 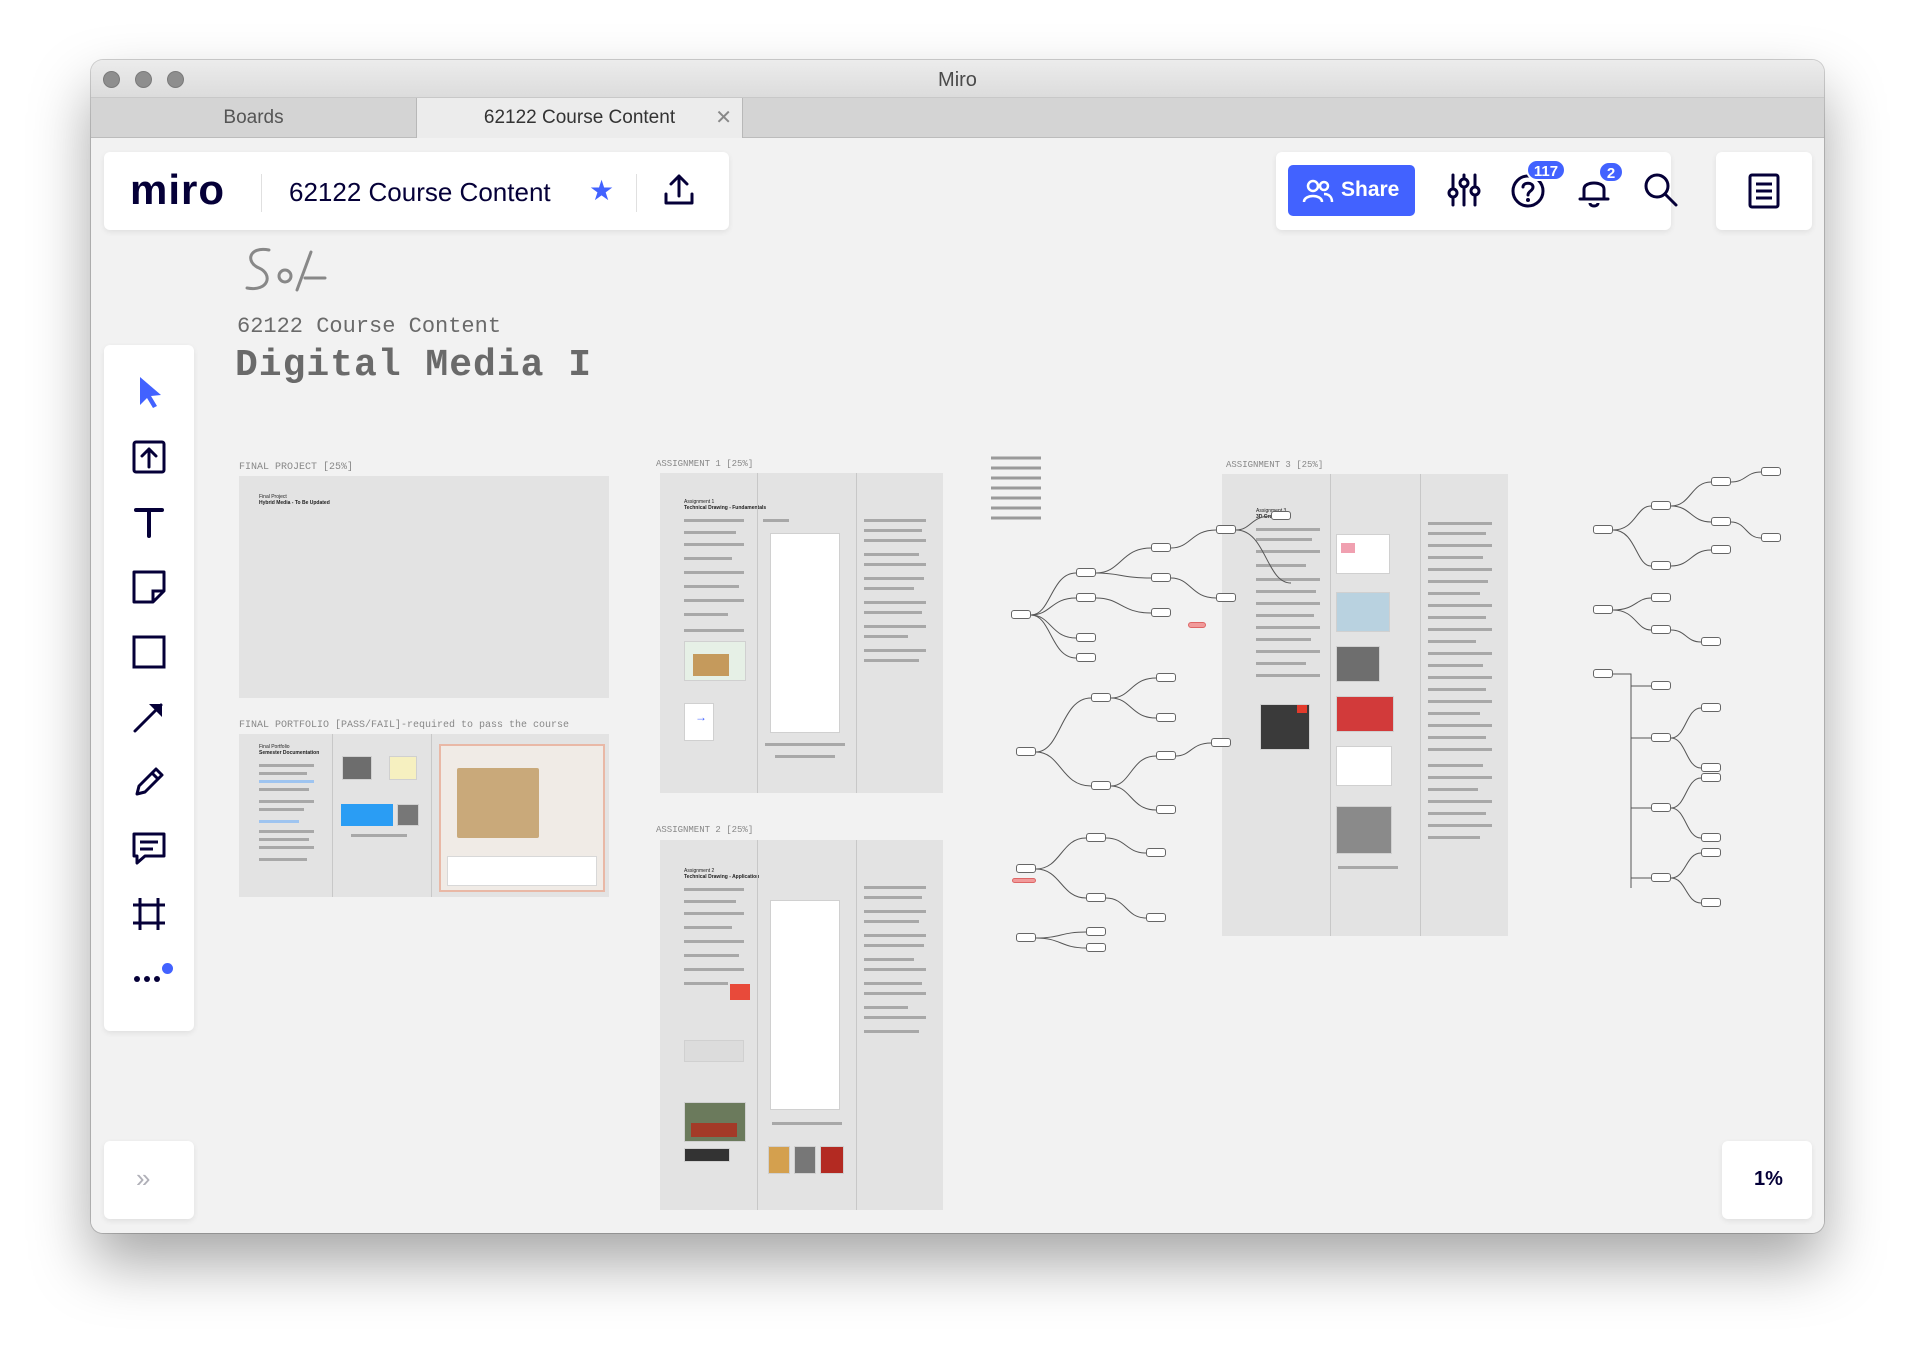 I want to click on tab-boards: Boards, so click(x=254, y=118).